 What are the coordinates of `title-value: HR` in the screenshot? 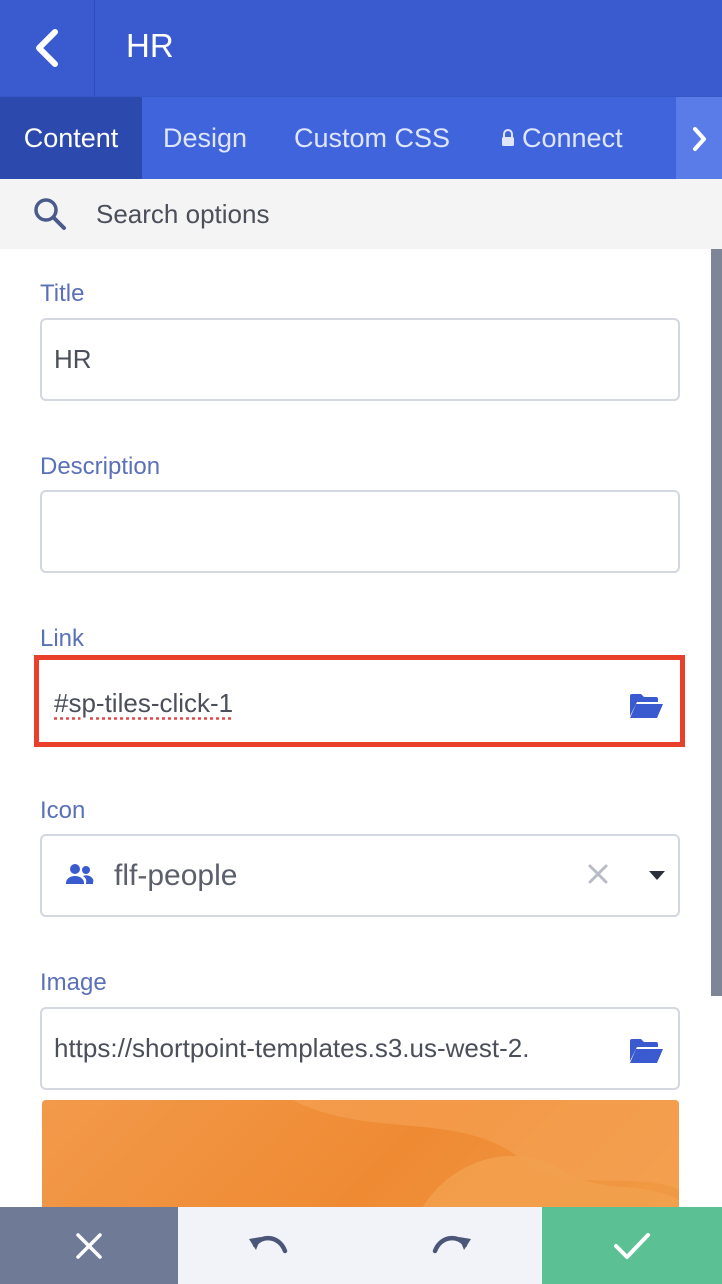 It's located at (73, 359).